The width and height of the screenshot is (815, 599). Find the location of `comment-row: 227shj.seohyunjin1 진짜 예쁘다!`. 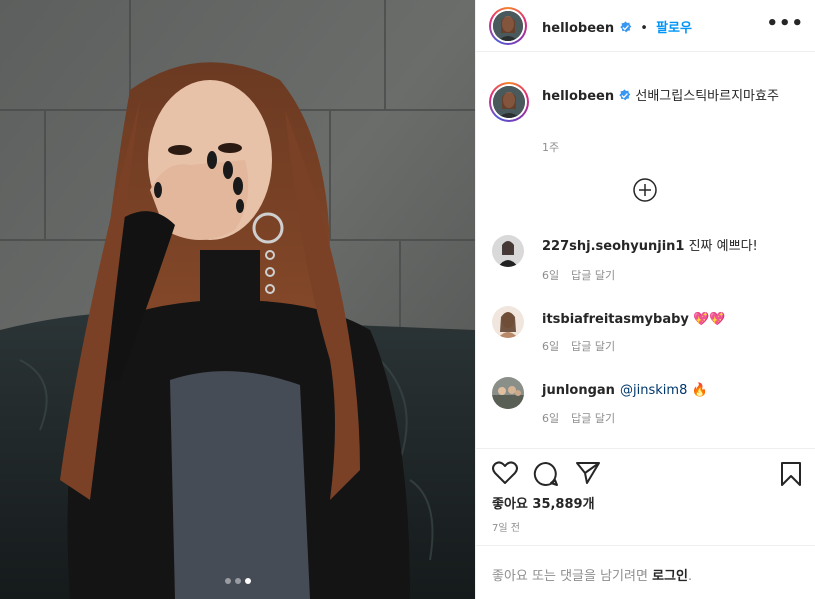

comment-row: 227shj.seohyunjin1 진짜 예쁘다! is located at coordinates (650, 244).